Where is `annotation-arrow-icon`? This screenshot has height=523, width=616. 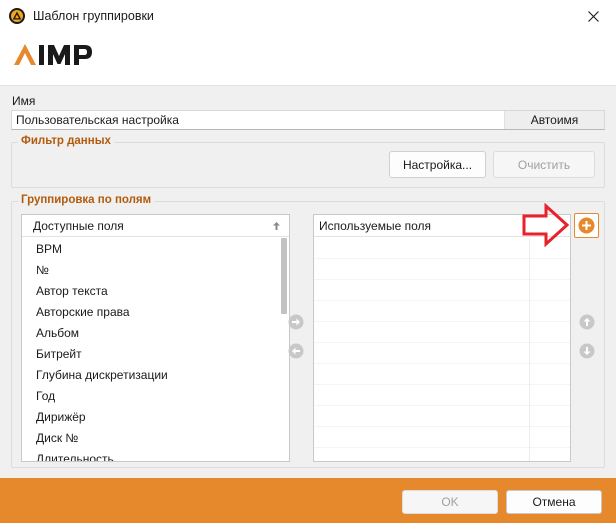 annotation-arrow-icon is located at coordinates (546, 225).